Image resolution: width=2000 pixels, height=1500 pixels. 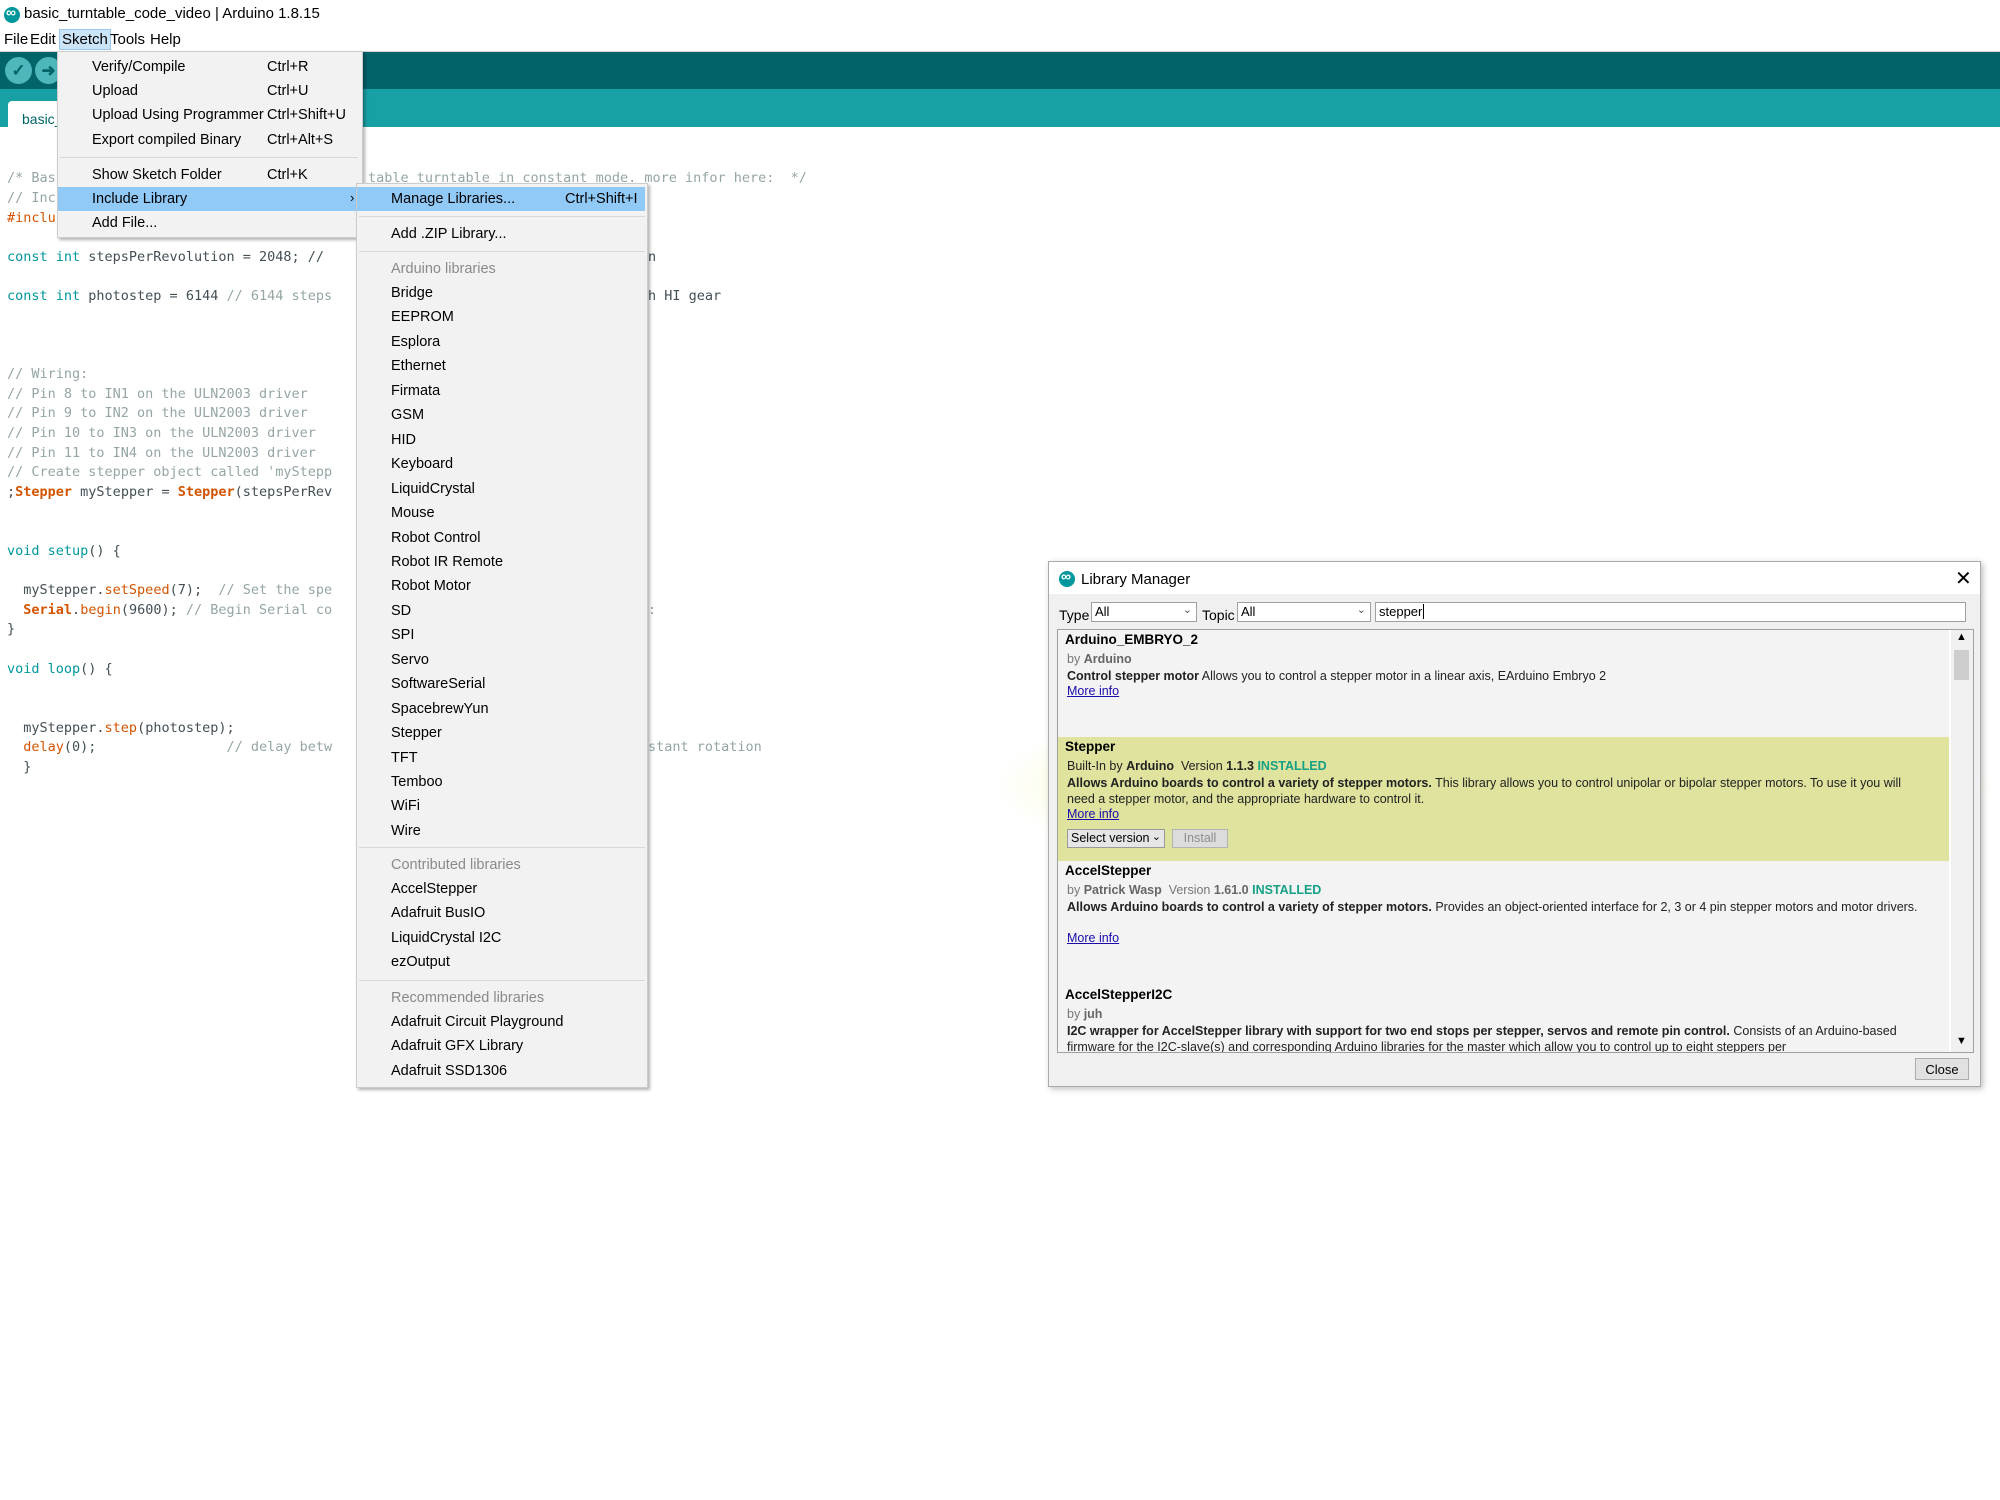 What do you see at coordinates (501, 831) in the screenshot?
I see `menu-item-library: Wire` at bounding box center [501, 831].